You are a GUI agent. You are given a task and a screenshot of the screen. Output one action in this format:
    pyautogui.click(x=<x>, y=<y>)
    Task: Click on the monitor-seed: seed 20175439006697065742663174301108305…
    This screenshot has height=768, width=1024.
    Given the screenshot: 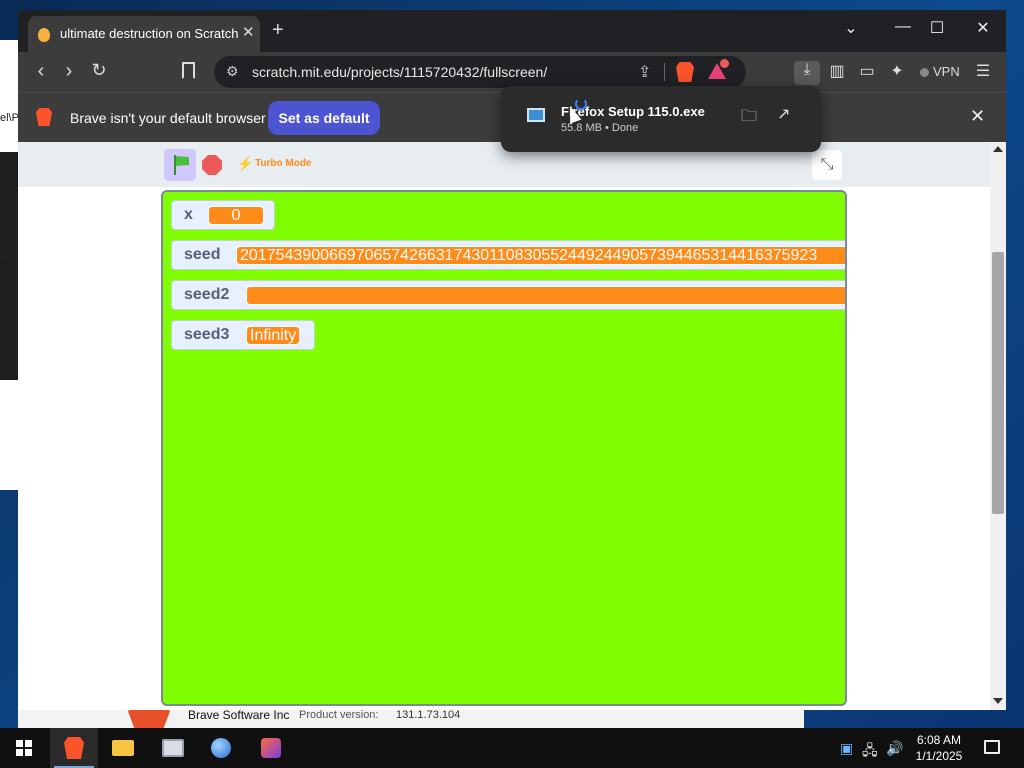 What is the action you would take?
    pyautogui.click(x=508, y=255)
    